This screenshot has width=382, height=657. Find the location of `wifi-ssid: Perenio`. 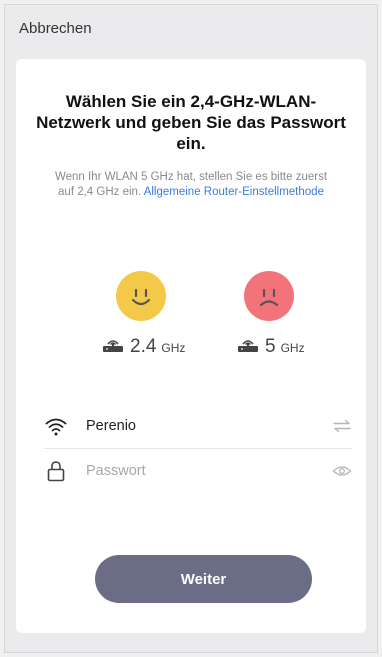

wifi-ssid: Perenio is located at coordinates (111, 426).